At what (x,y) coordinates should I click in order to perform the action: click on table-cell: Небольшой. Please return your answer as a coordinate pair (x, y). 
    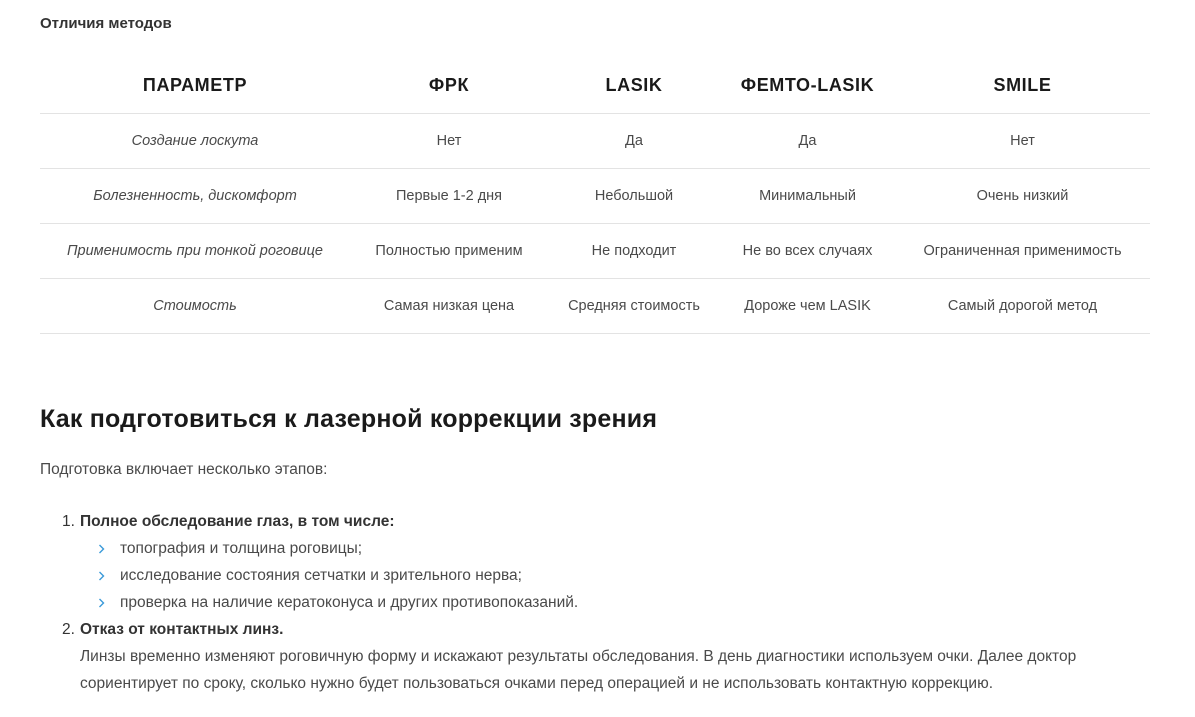
    Looking at the image, I should click on (634, 196).